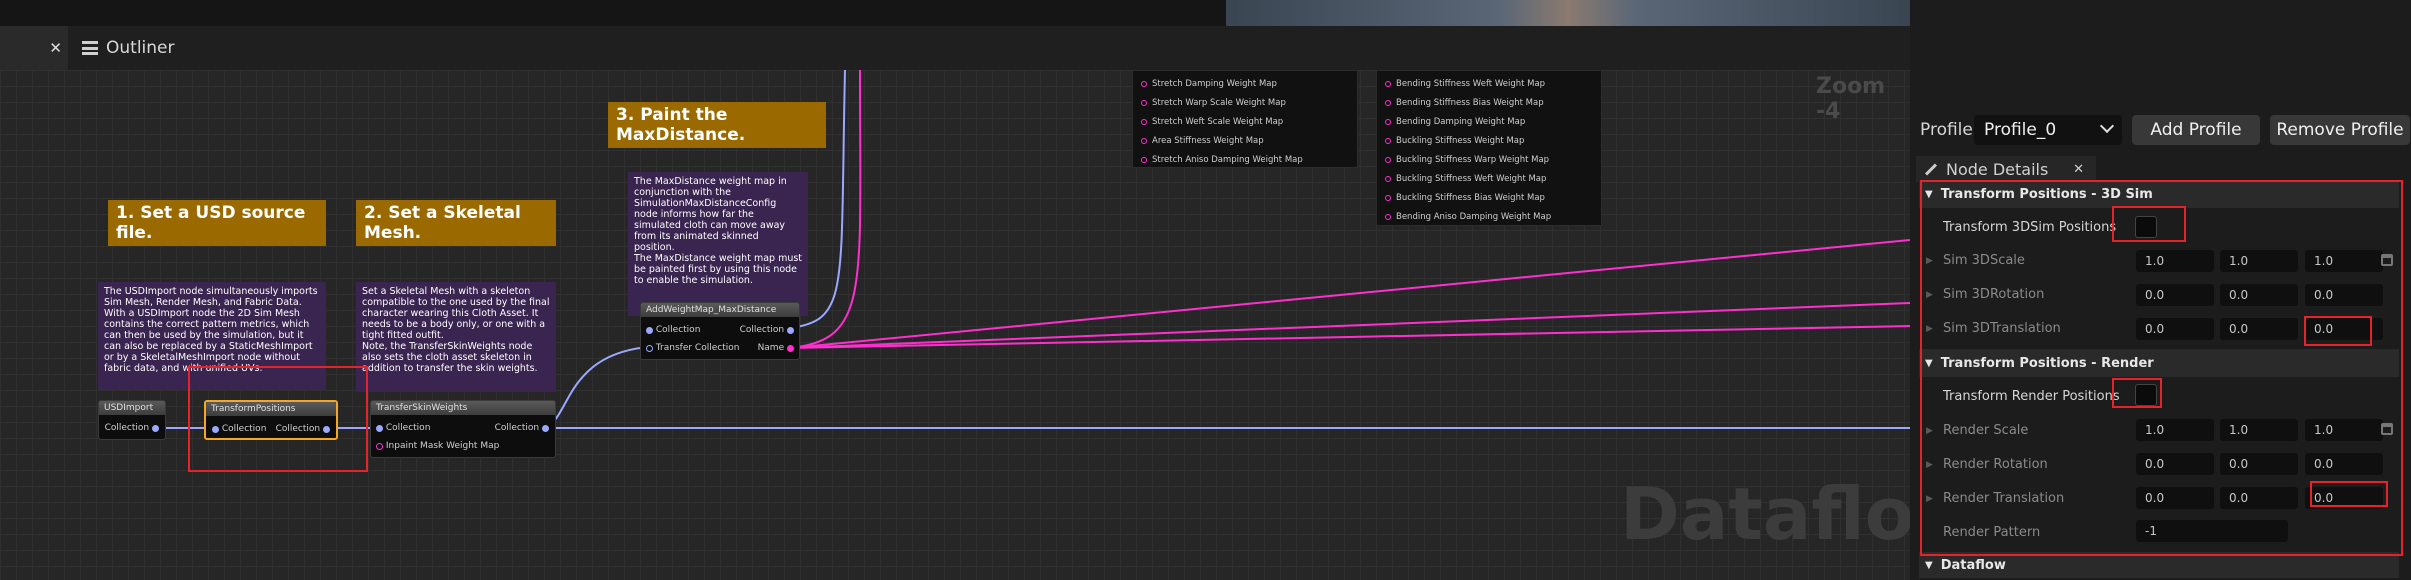 The image size is (2411, 580). Describe the element at coordinates (1465, 84) in the screenshot. I see `list-item: Bending Stiffness Weft Weight Map` at that location.